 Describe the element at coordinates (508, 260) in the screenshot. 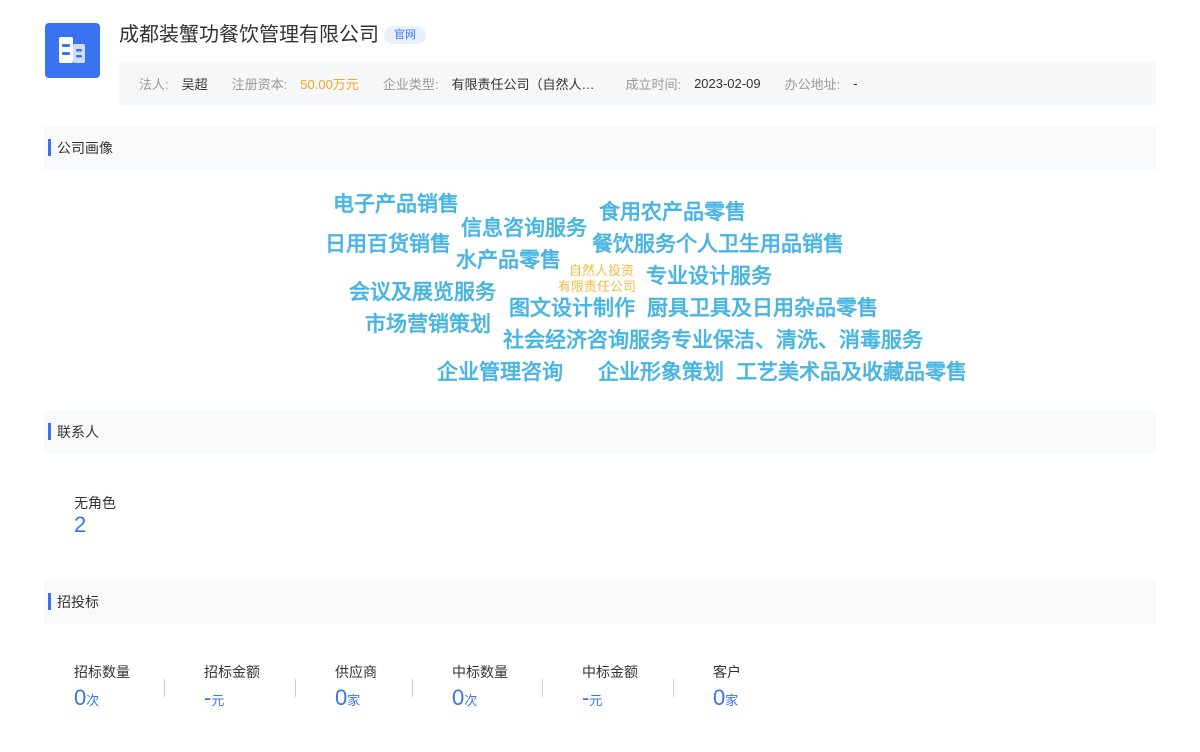

I see `word-cloud-term: 水产品零售` at that location.